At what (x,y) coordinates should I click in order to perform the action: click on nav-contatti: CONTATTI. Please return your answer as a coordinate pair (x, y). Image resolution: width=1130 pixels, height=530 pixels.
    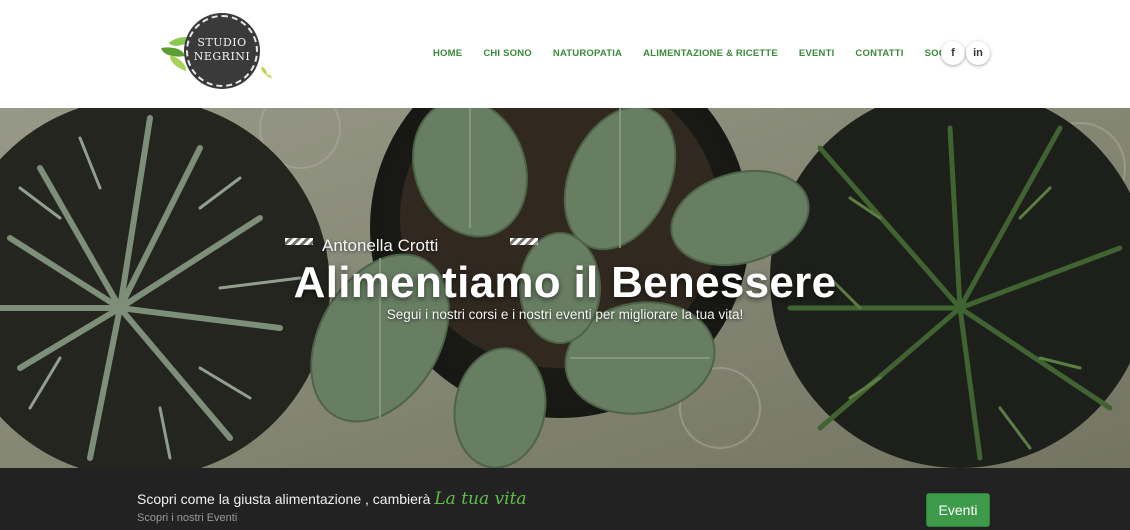
    Looking at the image, I should click on (879, 55).